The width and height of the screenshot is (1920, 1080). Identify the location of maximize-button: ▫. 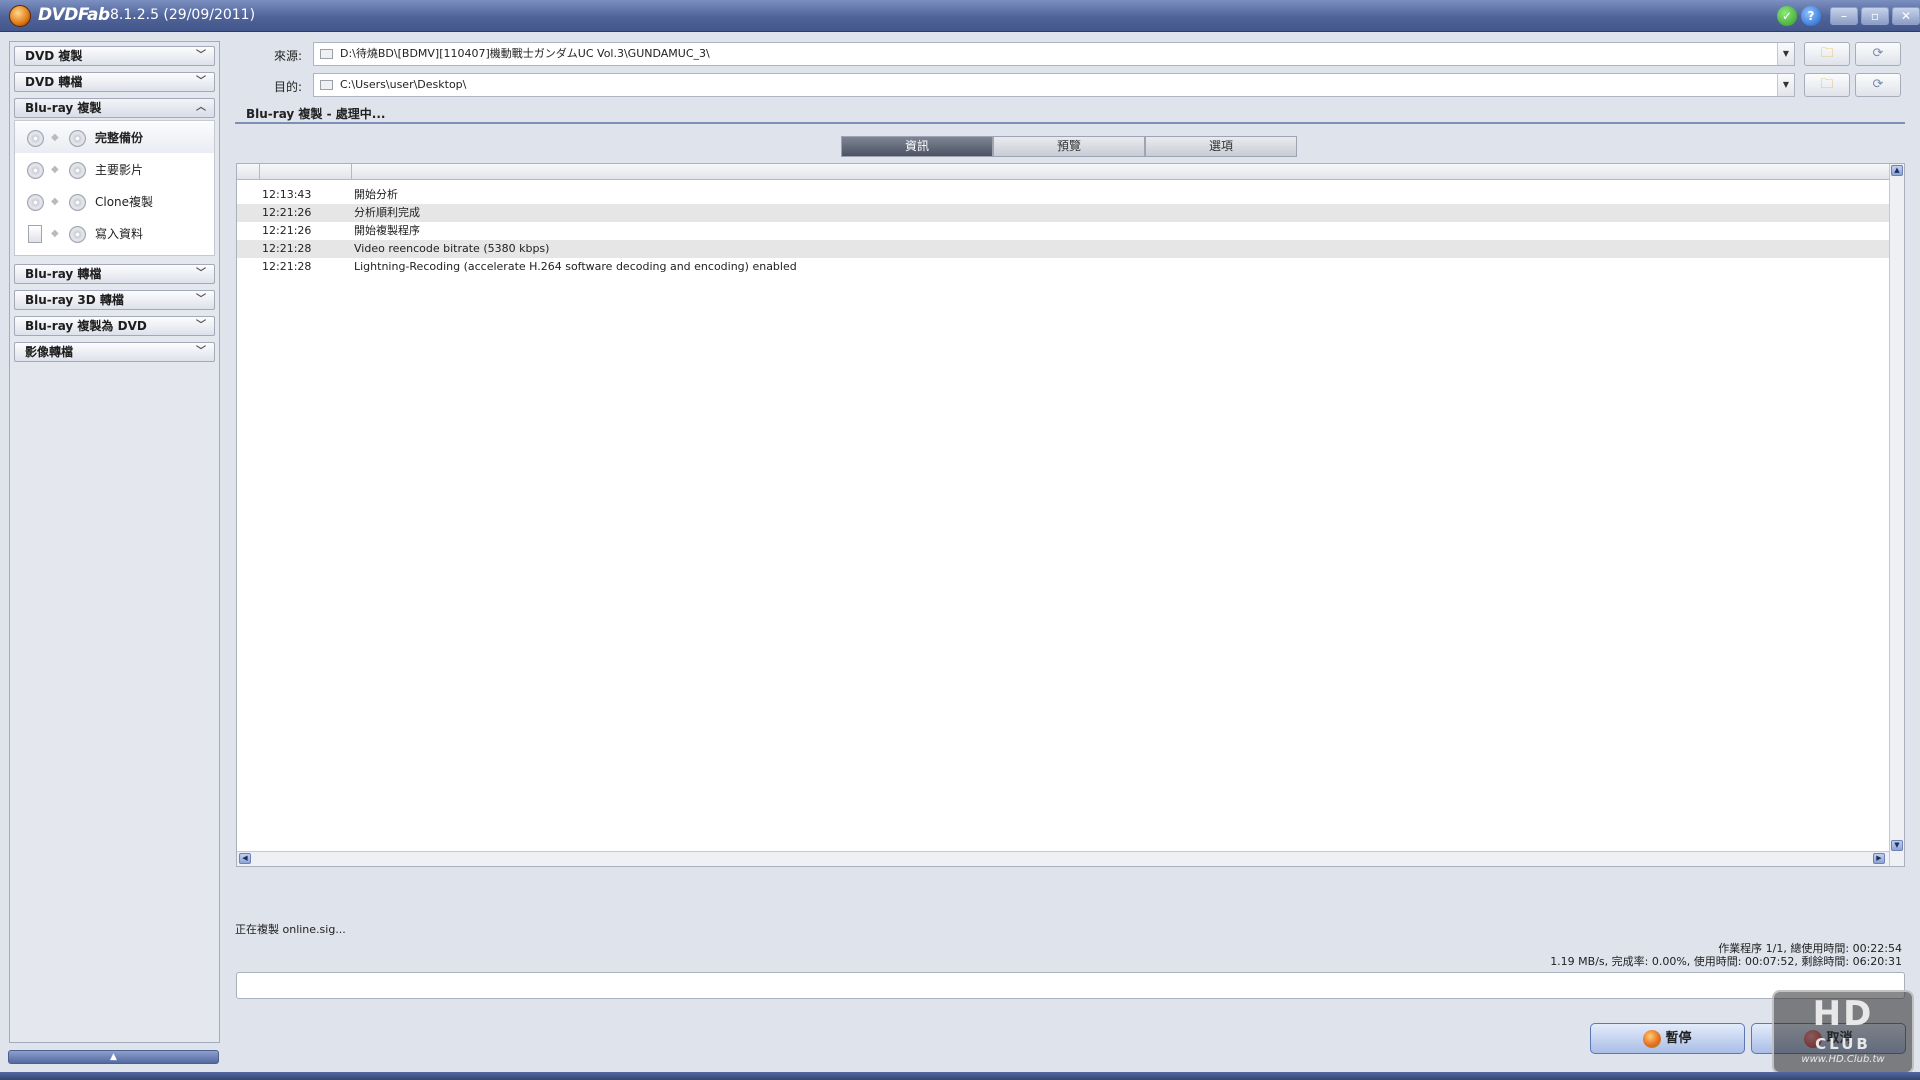
(1875, 16).